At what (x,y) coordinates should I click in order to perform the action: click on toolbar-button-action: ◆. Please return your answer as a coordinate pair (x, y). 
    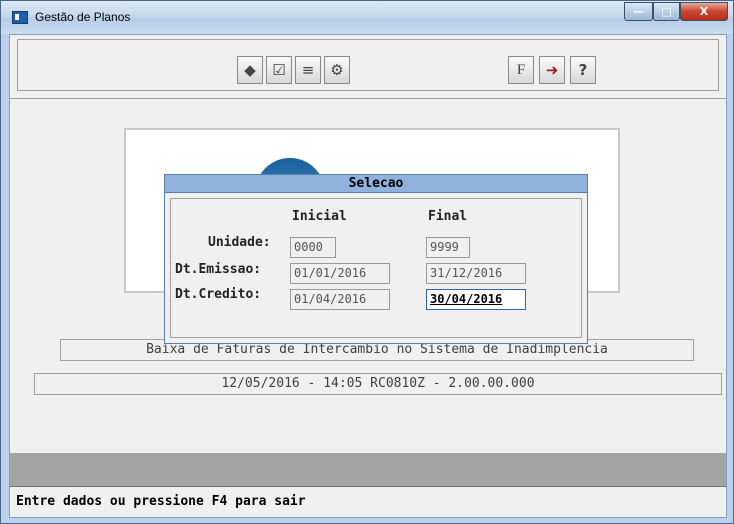
    Looking at the image, I should click on (250, 70).